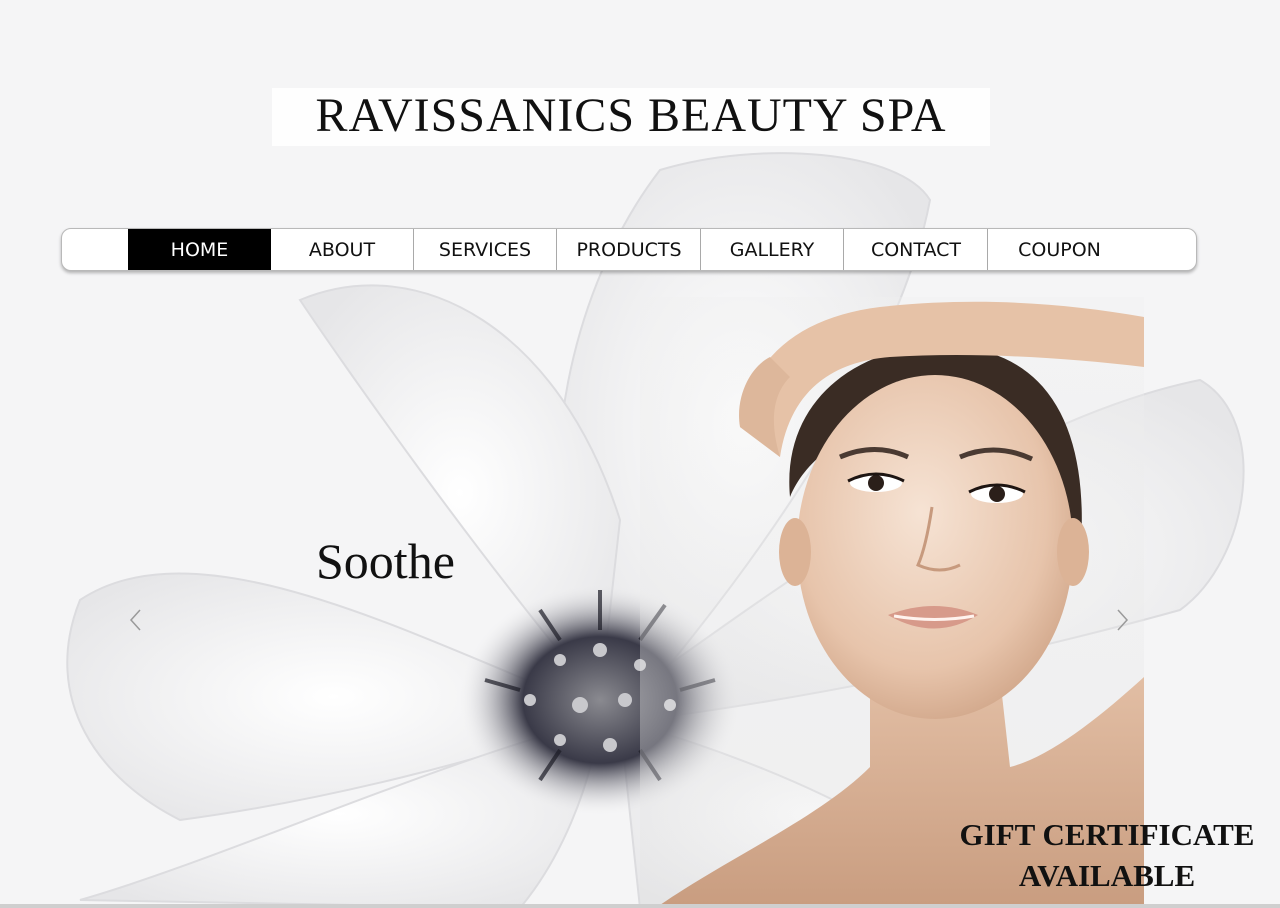 This screenshot has height=908, width=1280. Describe the element at coordinates (1107, 855) in the screenshot. I see `gift-certificate-banner: GIFT CERTIFICATE AVAILABLE` at that location.